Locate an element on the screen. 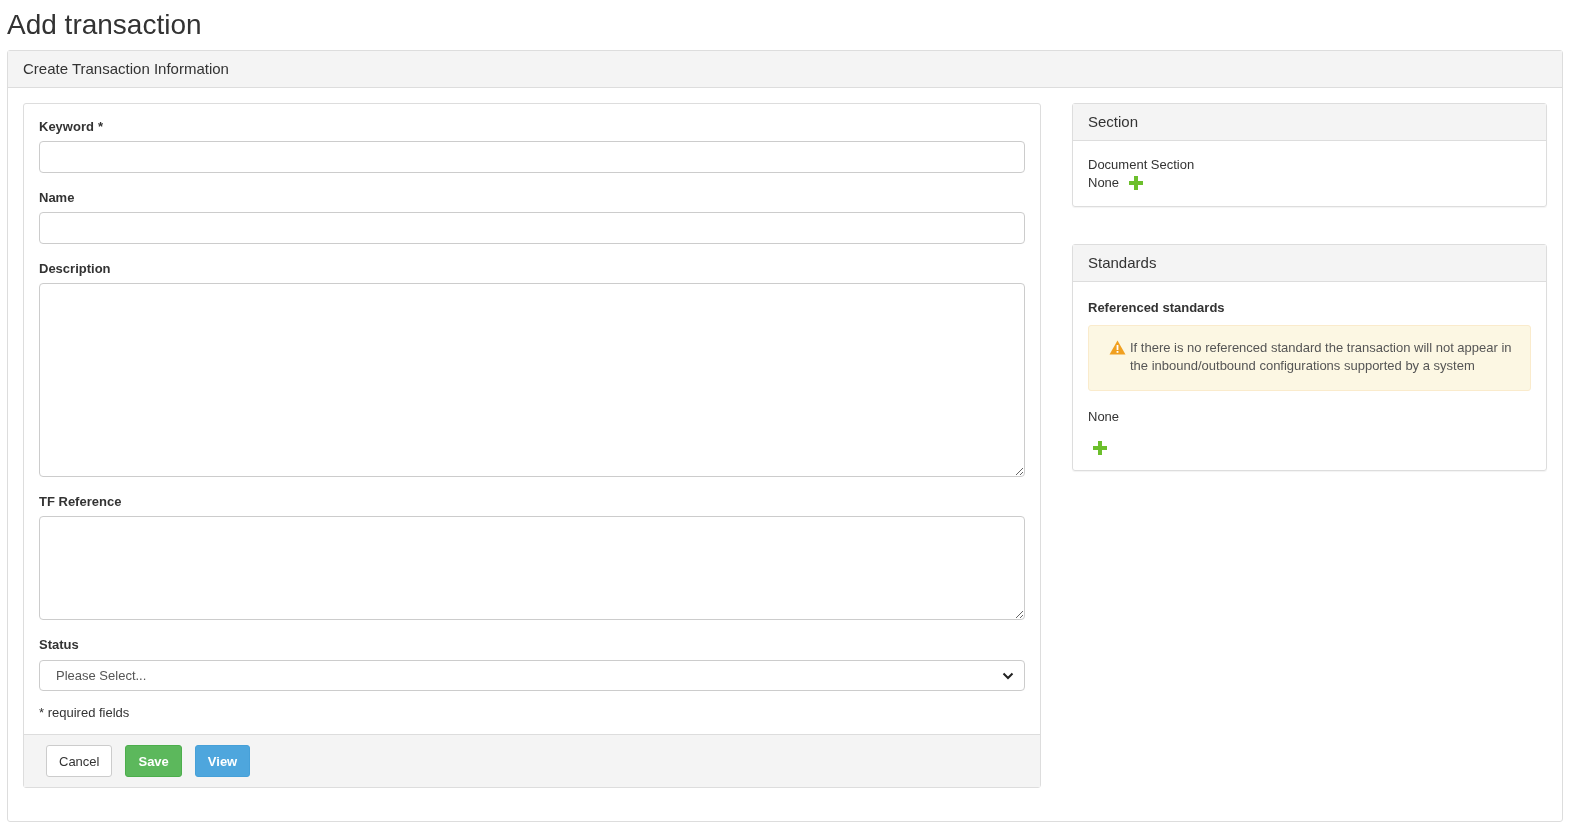 Image resolution: width=1588 pixels, height=836 pixels. section-label: Document Section is located at coordinates (1142, 165).